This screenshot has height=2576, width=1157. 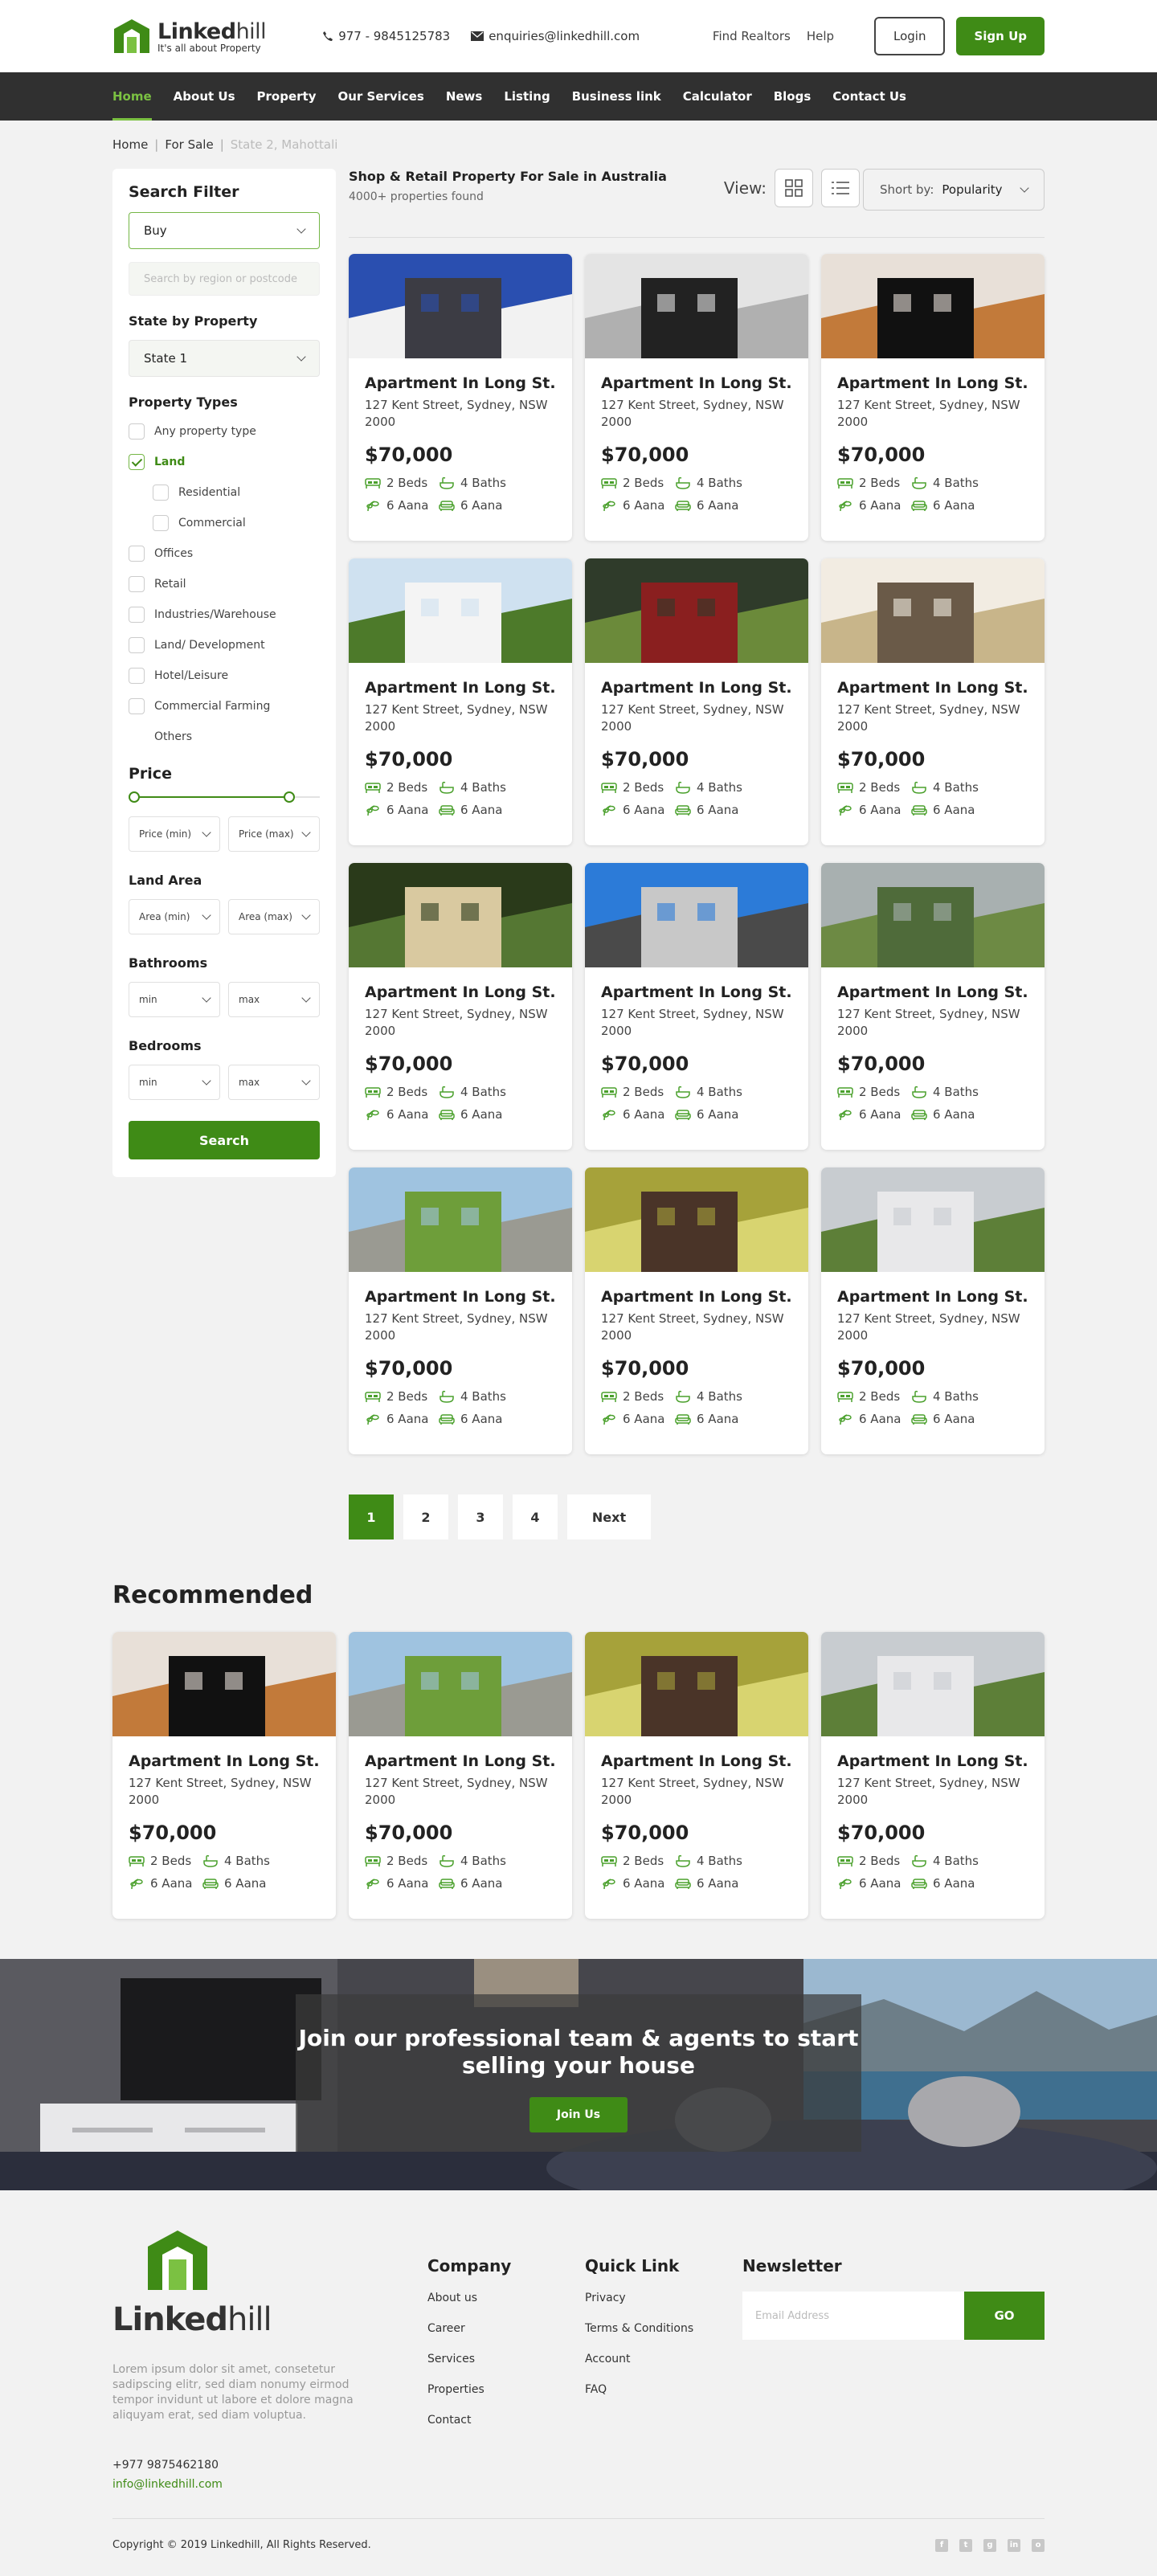 What do you see at coordinates (371, 1517) in the screenshot?
I see `page-1-button: 1` at bounding box center [371, 1517].